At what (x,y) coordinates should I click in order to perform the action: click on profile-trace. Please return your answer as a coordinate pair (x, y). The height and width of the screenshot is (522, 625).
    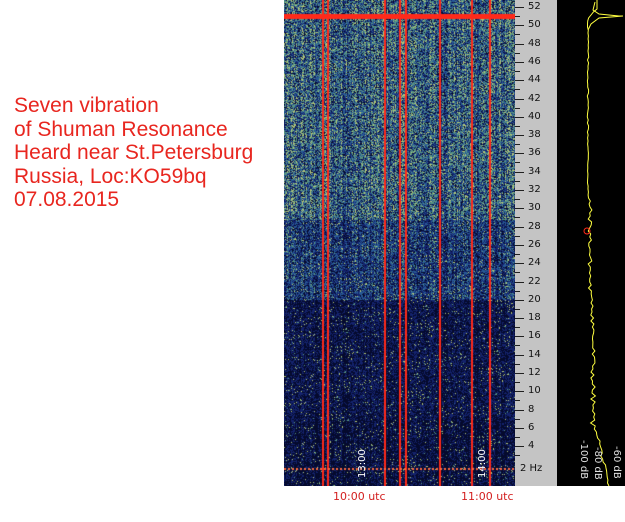
    Looking at the image, I should click on (603, 243).